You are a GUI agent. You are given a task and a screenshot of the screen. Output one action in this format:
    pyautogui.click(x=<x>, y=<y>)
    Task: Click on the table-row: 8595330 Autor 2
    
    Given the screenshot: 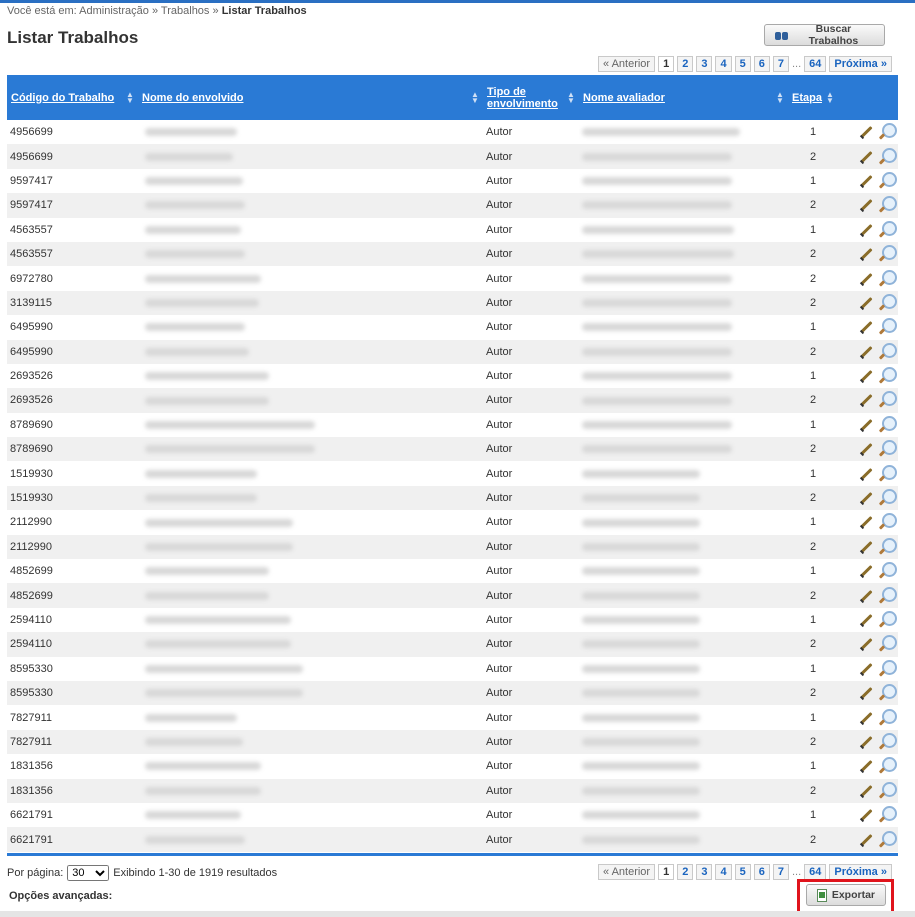 What is the action you would take?
    pyautogui.click(x=452, y=693)
    